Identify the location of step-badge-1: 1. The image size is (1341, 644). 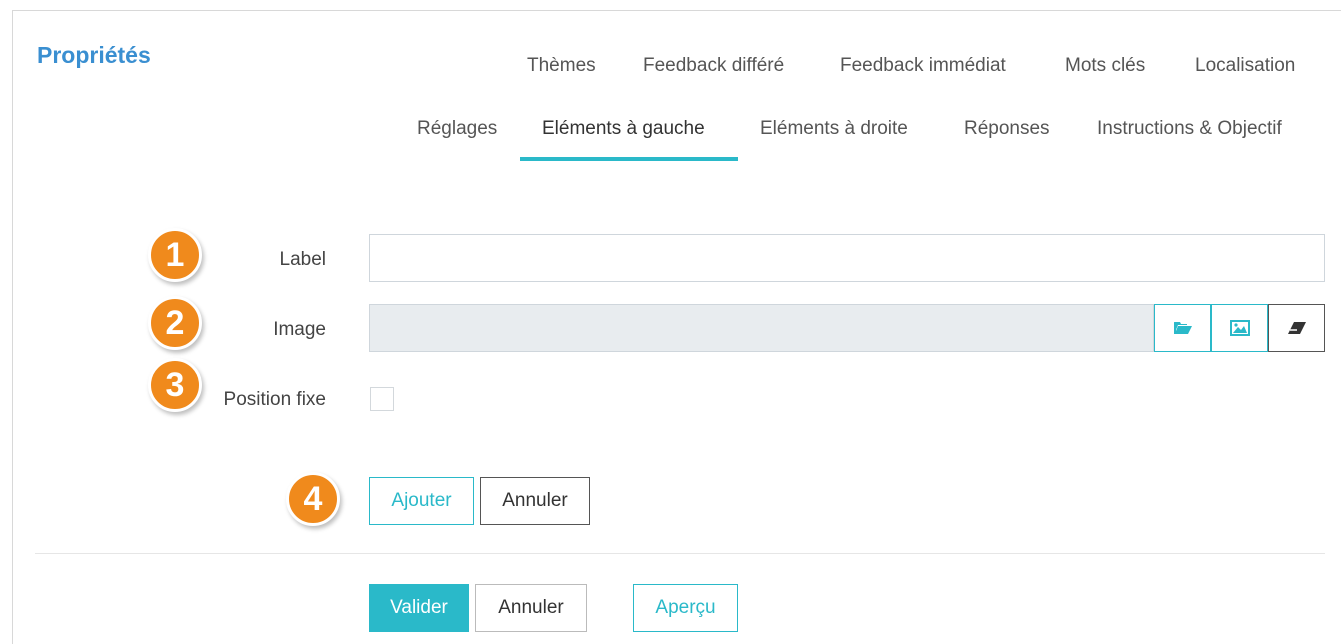
(175, 255).